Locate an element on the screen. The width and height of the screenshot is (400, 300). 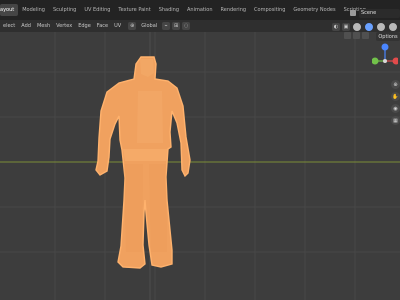
z-axis-icon is located at coordinates (385, 47).